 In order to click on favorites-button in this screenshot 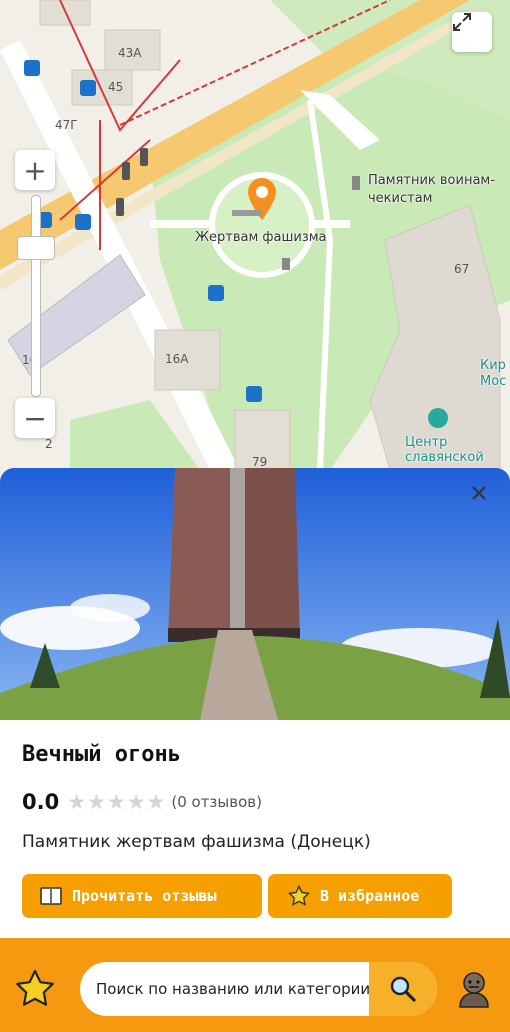, I will do `click(35, 991)`.